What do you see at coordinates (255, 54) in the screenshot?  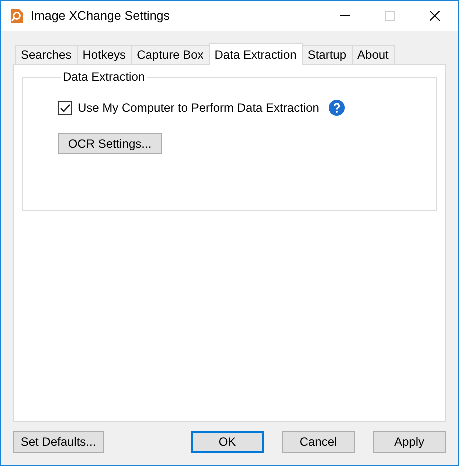 I see `tab: Data Extraction` at bounding box center [255, 54].